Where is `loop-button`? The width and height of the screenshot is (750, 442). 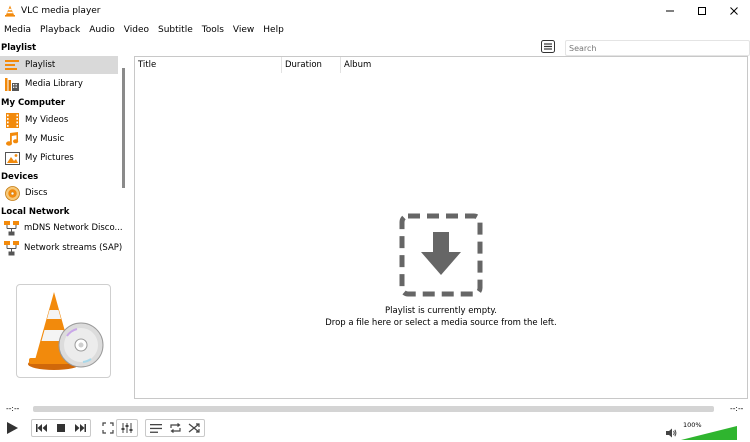 loop-button is located at coordinates (175, 428).